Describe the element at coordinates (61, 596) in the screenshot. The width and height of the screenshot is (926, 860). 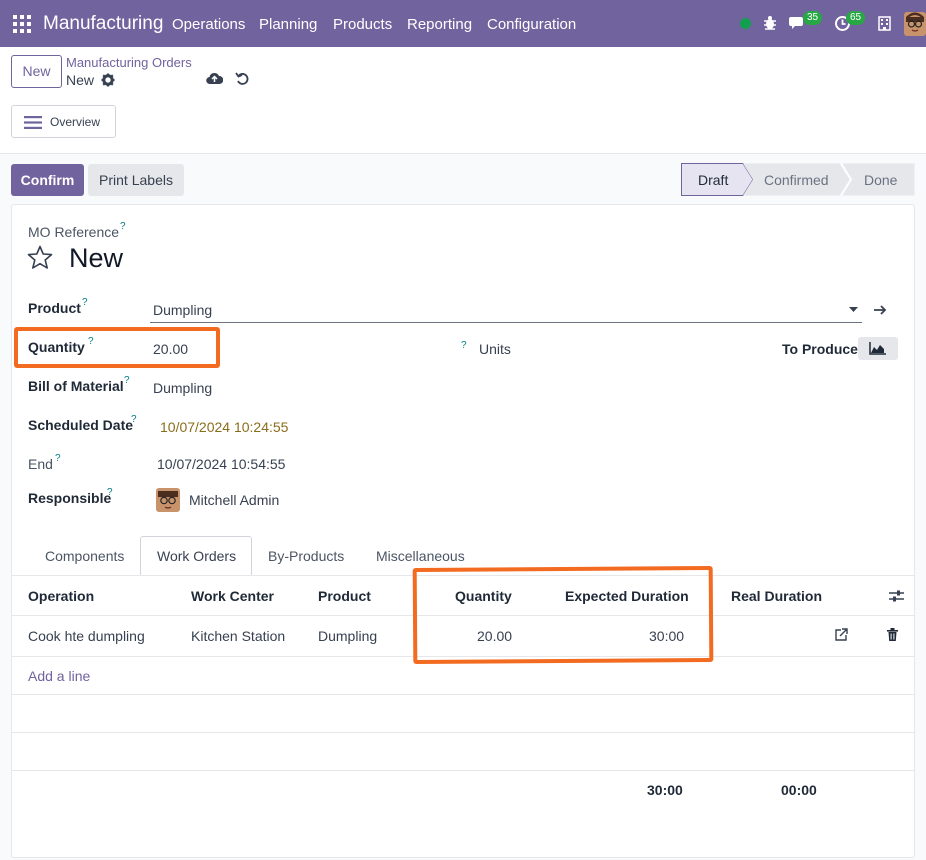
I see `col-operation: Operation` at that location.